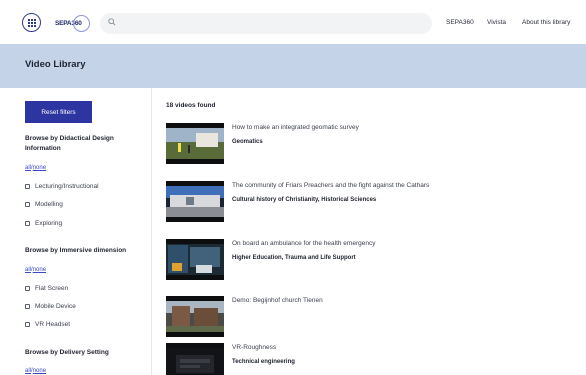 This screenshot has height=375, width=586. I want to click on page-title: Video Library, so click(55, 64).